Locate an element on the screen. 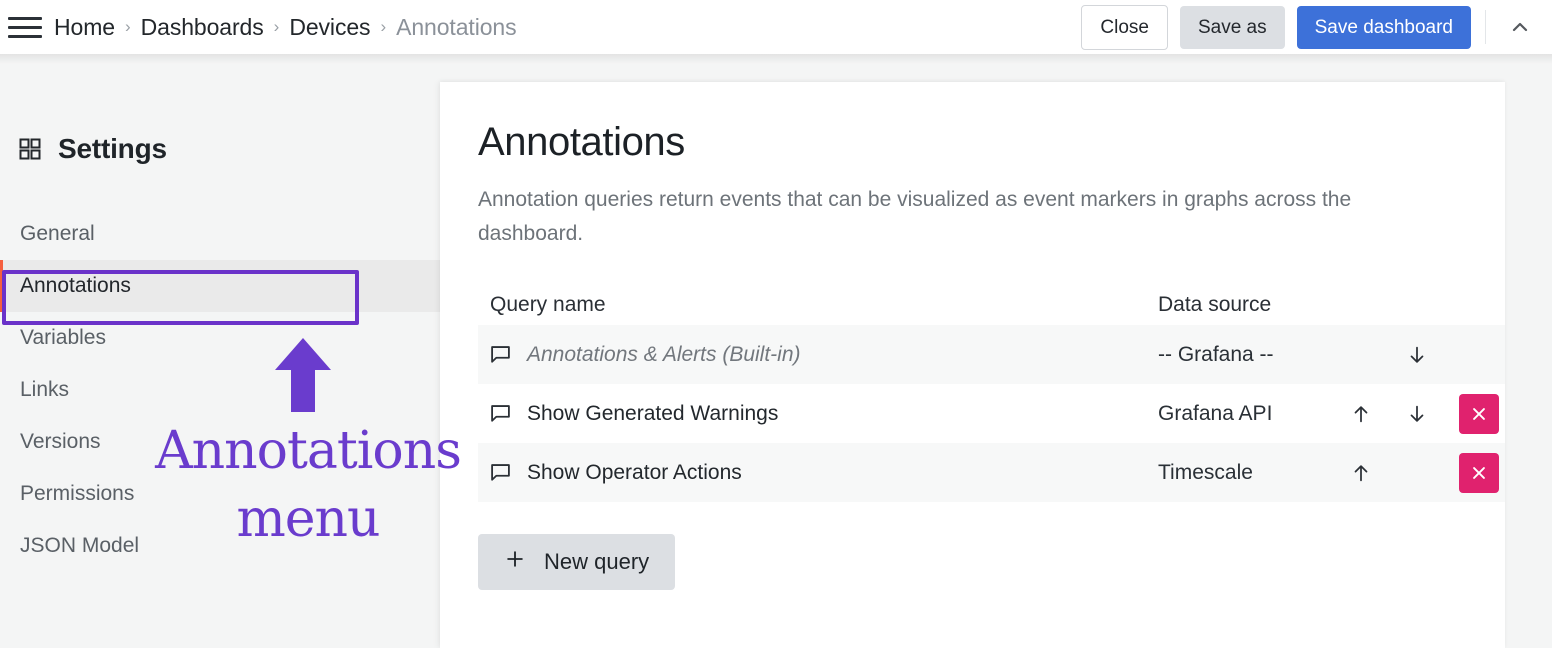 The image size is (1552, 648). page-title: Settings is located at coordinates (112, 148).